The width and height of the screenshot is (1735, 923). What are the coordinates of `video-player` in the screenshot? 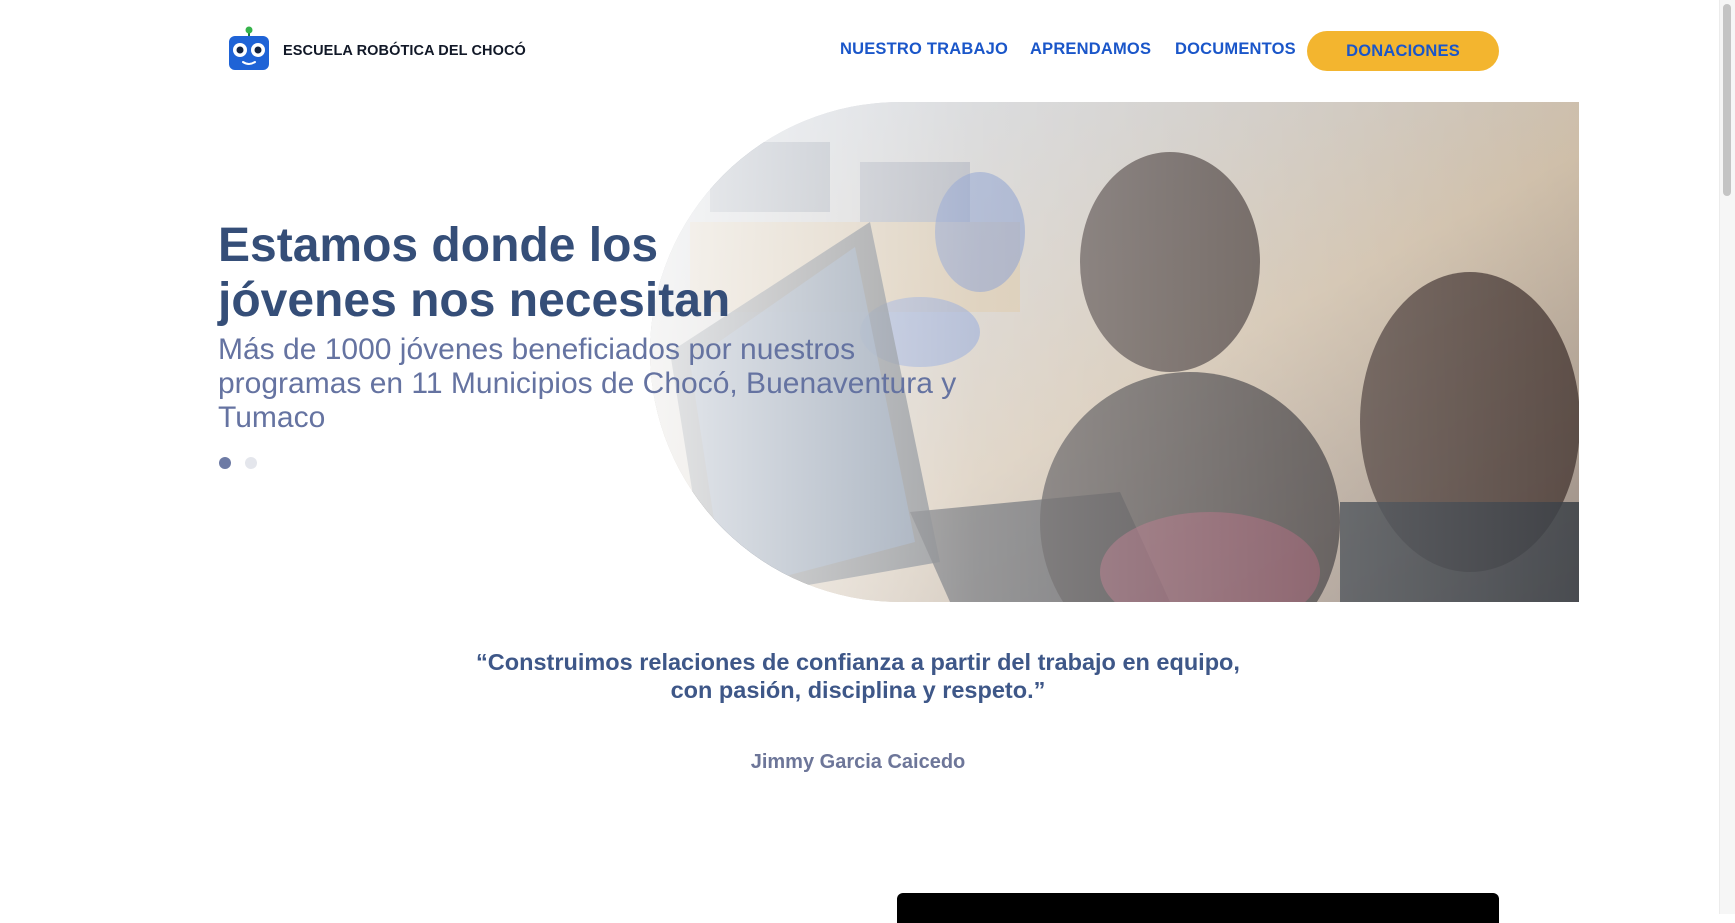 It's located at (1198, 908).